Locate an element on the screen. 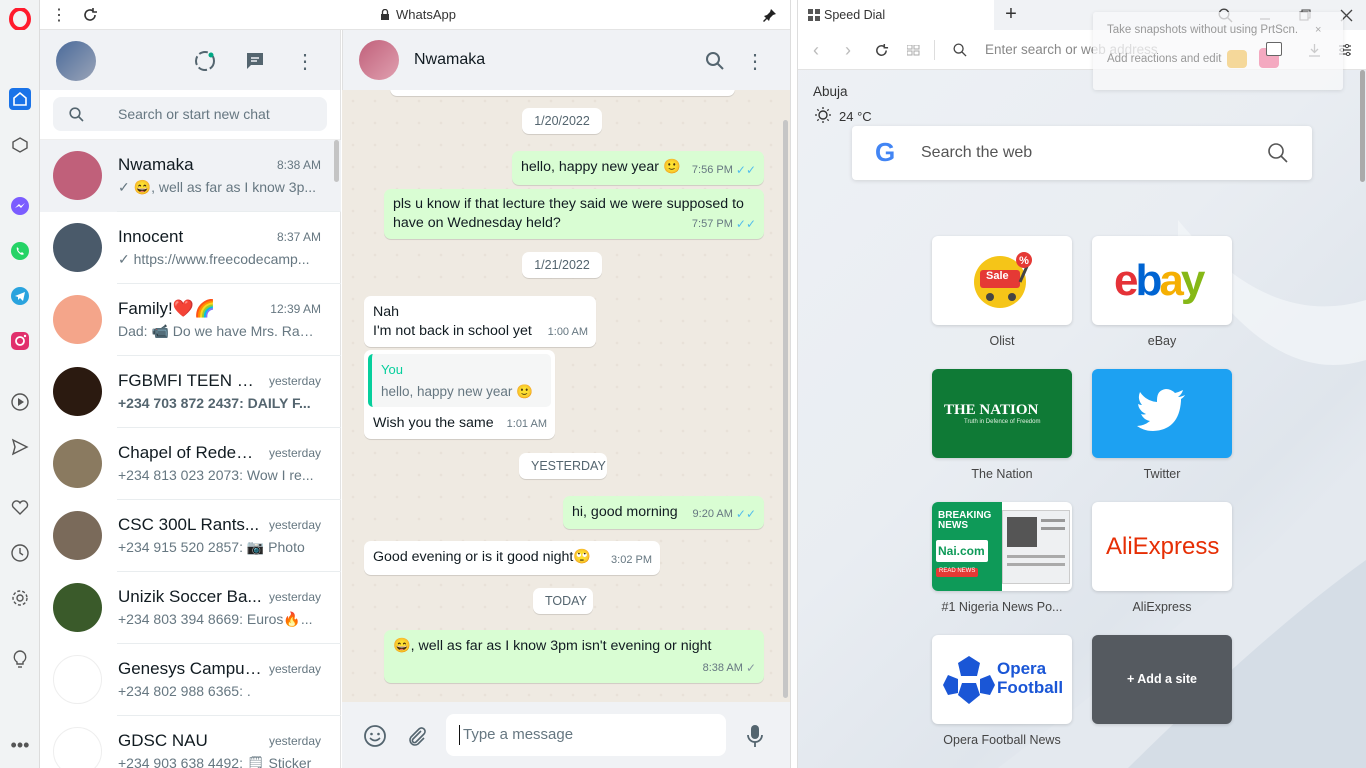 Image resolution: width=1366 pixels, height=768 pixels. web-search-input: Search the web is located at coordinates (976, 153).